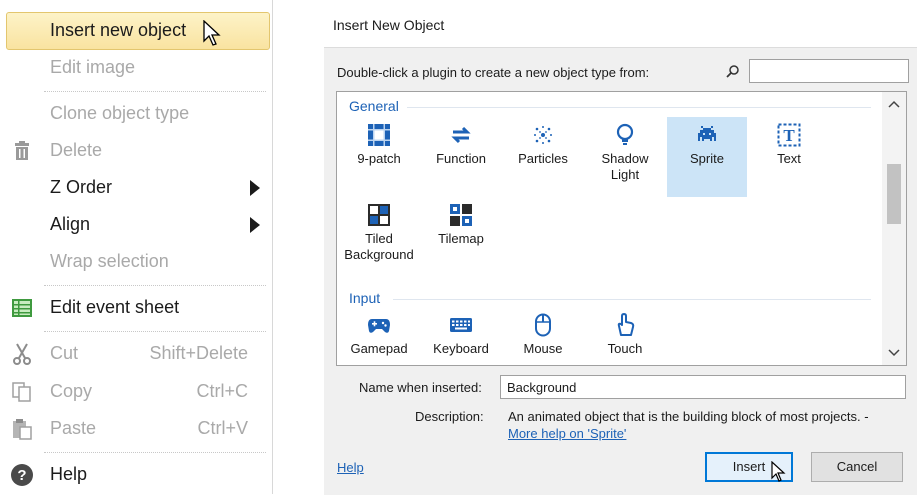  Describe the element at coordinates (461, 325) in the screenshot. I see `keyboard-icon` at that location.